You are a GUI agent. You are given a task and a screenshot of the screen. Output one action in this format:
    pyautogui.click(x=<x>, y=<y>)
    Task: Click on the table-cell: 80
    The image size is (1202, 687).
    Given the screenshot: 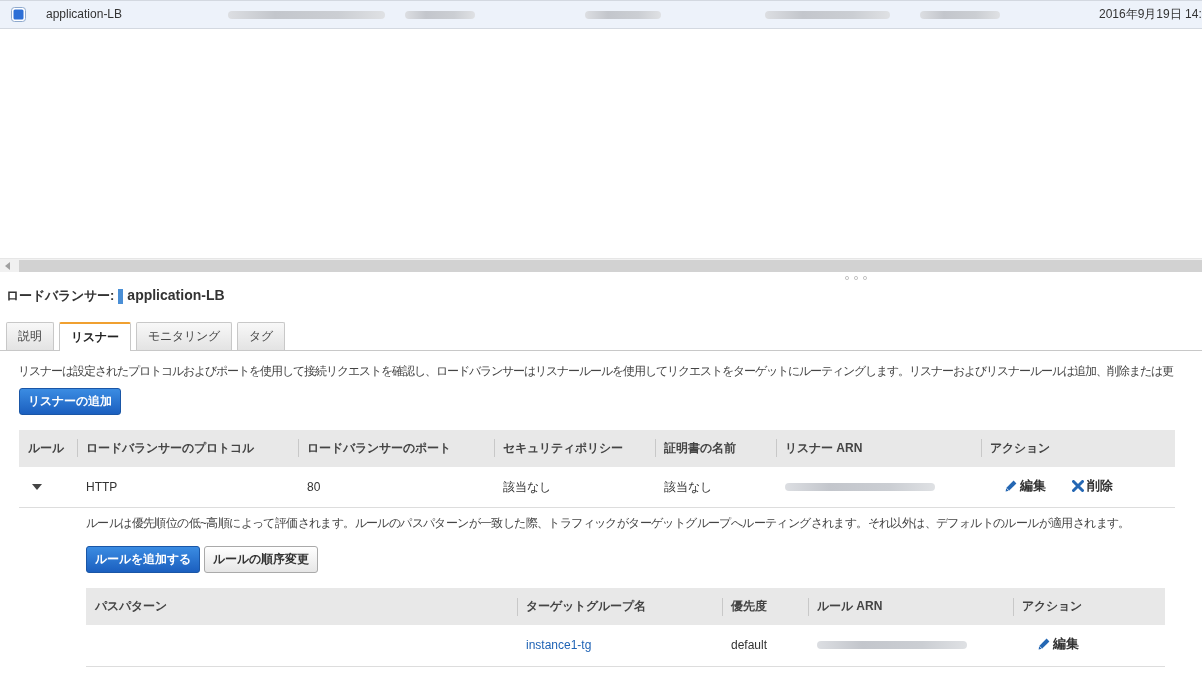 What is the action you would take?
    pyautogui.click(x=314, y=486)
    